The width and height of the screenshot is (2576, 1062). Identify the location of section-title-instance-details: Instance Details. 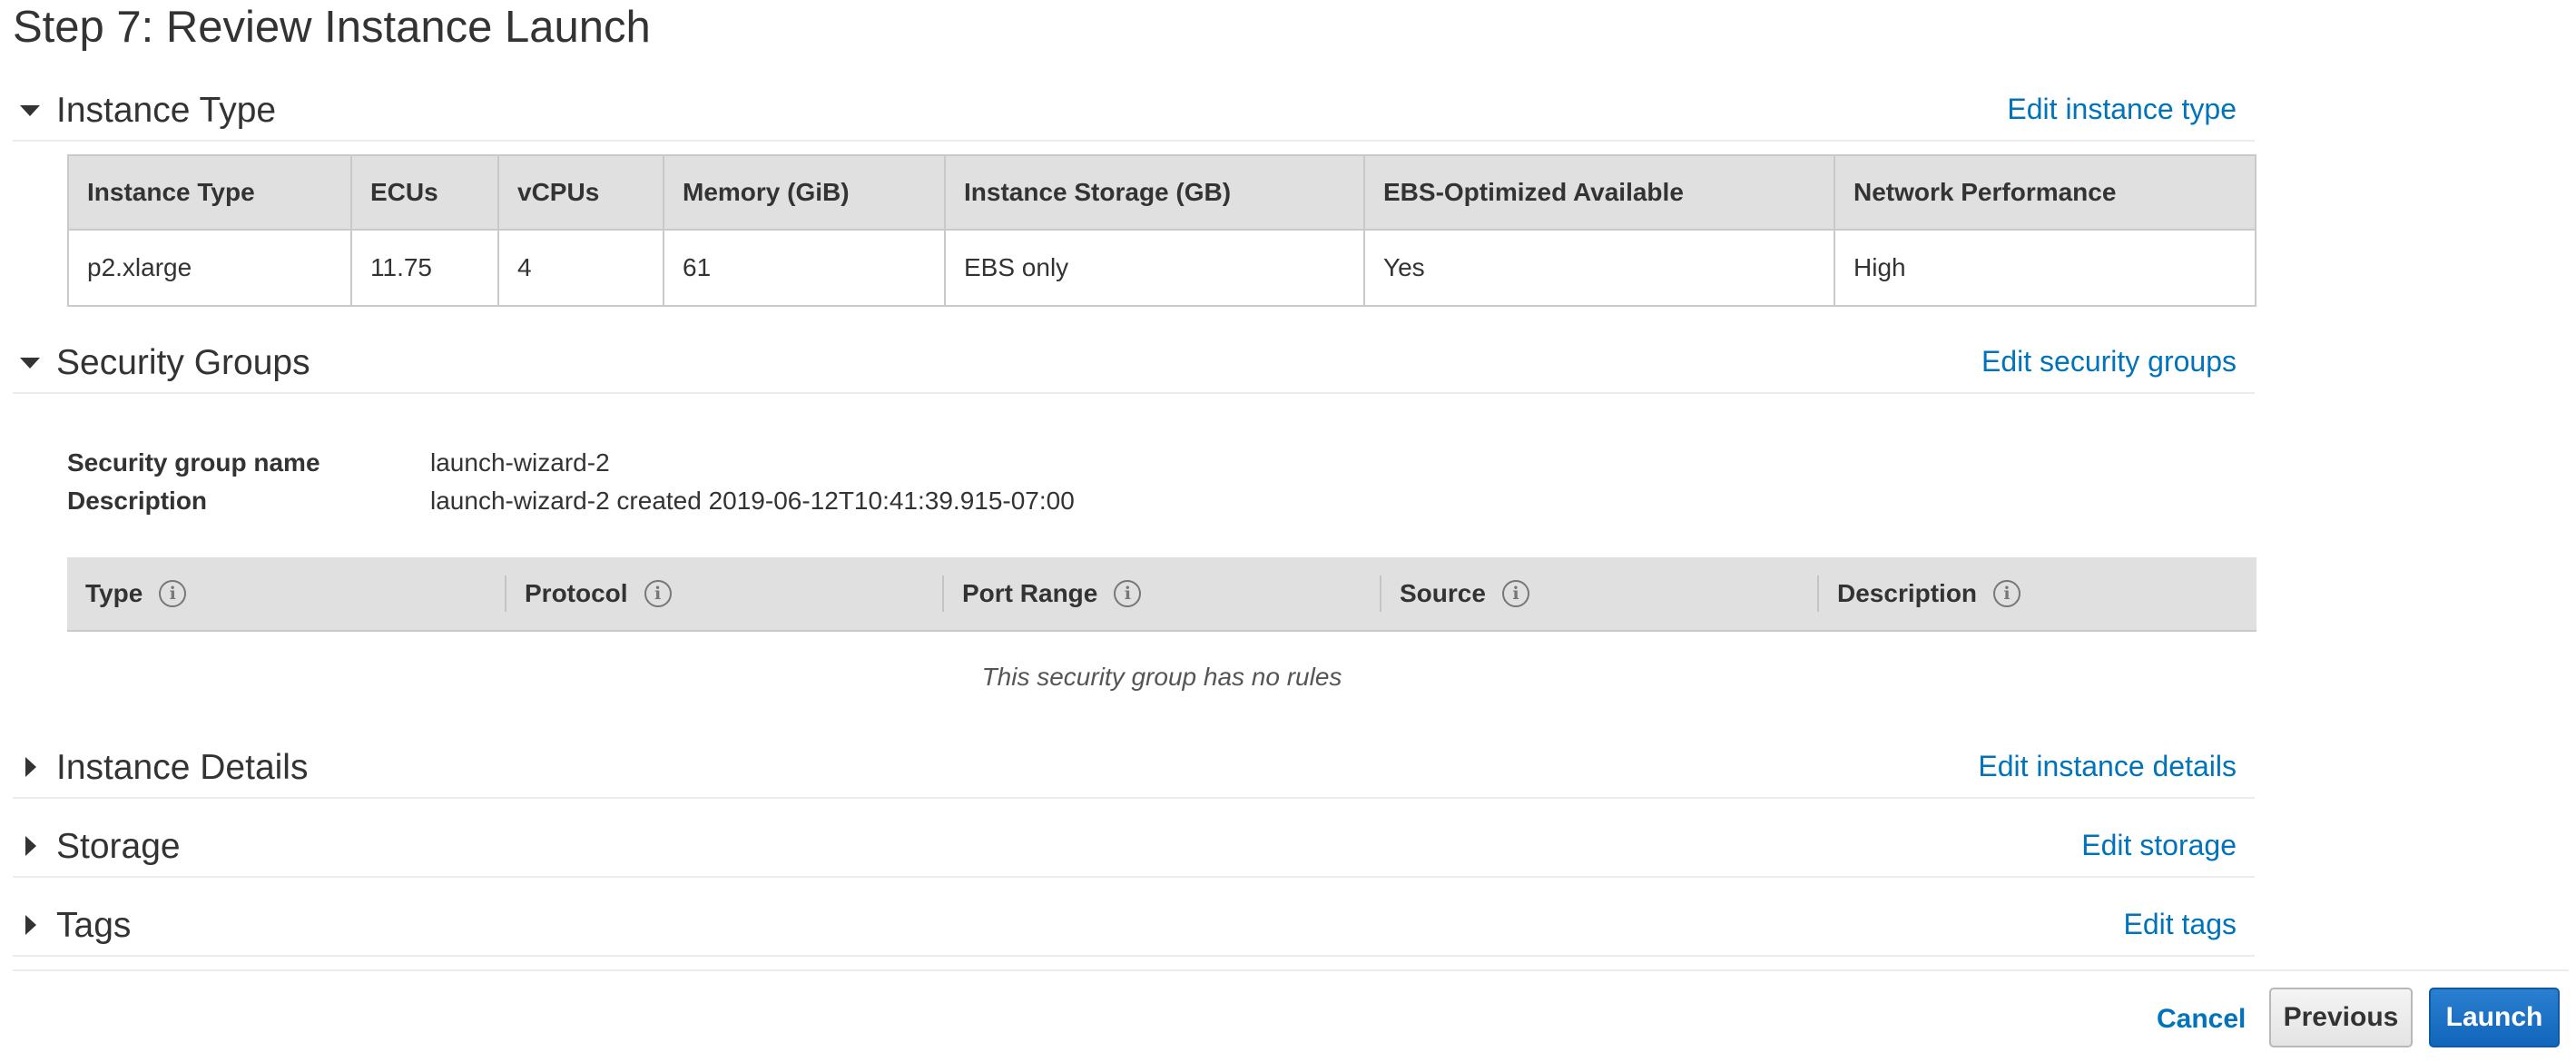
(182, 767).